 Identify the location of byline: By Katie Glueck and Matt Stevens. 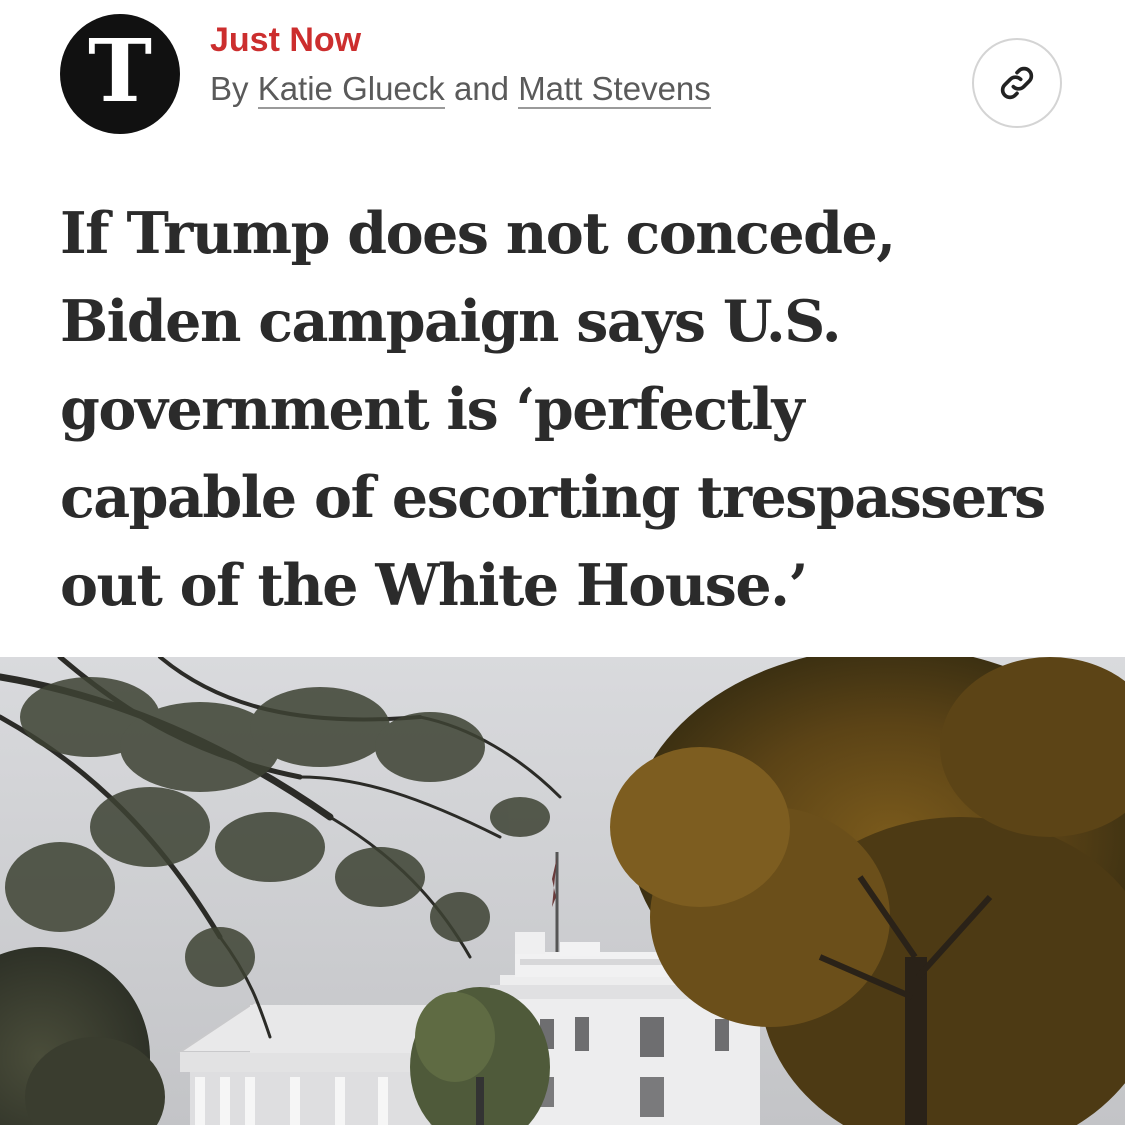
(460, 89).